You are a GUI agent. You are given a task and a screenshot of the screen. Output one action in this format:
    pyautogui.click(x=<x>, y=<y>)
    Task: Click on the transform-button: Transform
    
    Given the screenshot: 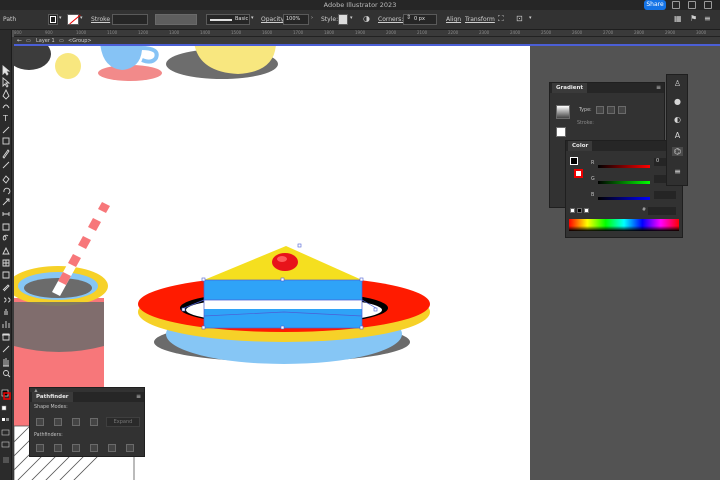 What is the action you would take?
    pyautogui.click(x=480, y=19)
    